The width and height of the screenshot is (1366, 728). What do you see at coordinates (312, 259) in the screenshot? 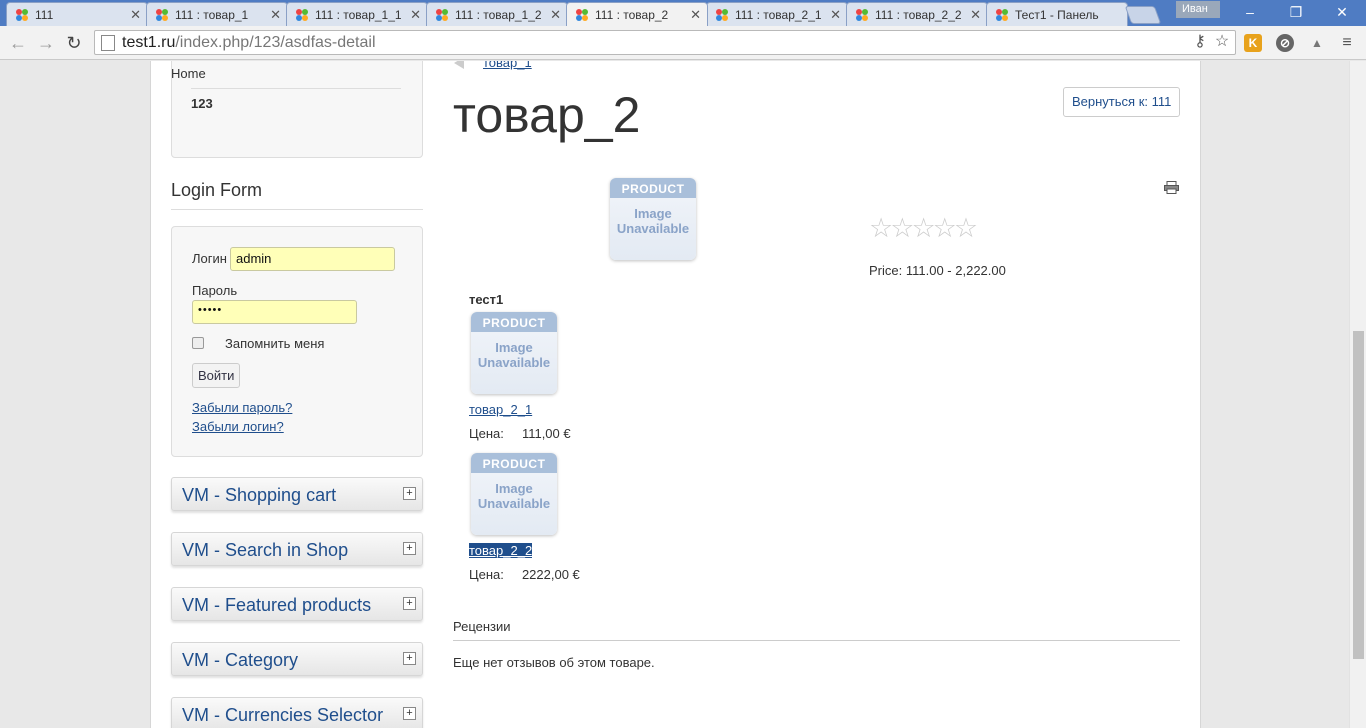
I see `username-field: admin` at bounding box center [312, 259].